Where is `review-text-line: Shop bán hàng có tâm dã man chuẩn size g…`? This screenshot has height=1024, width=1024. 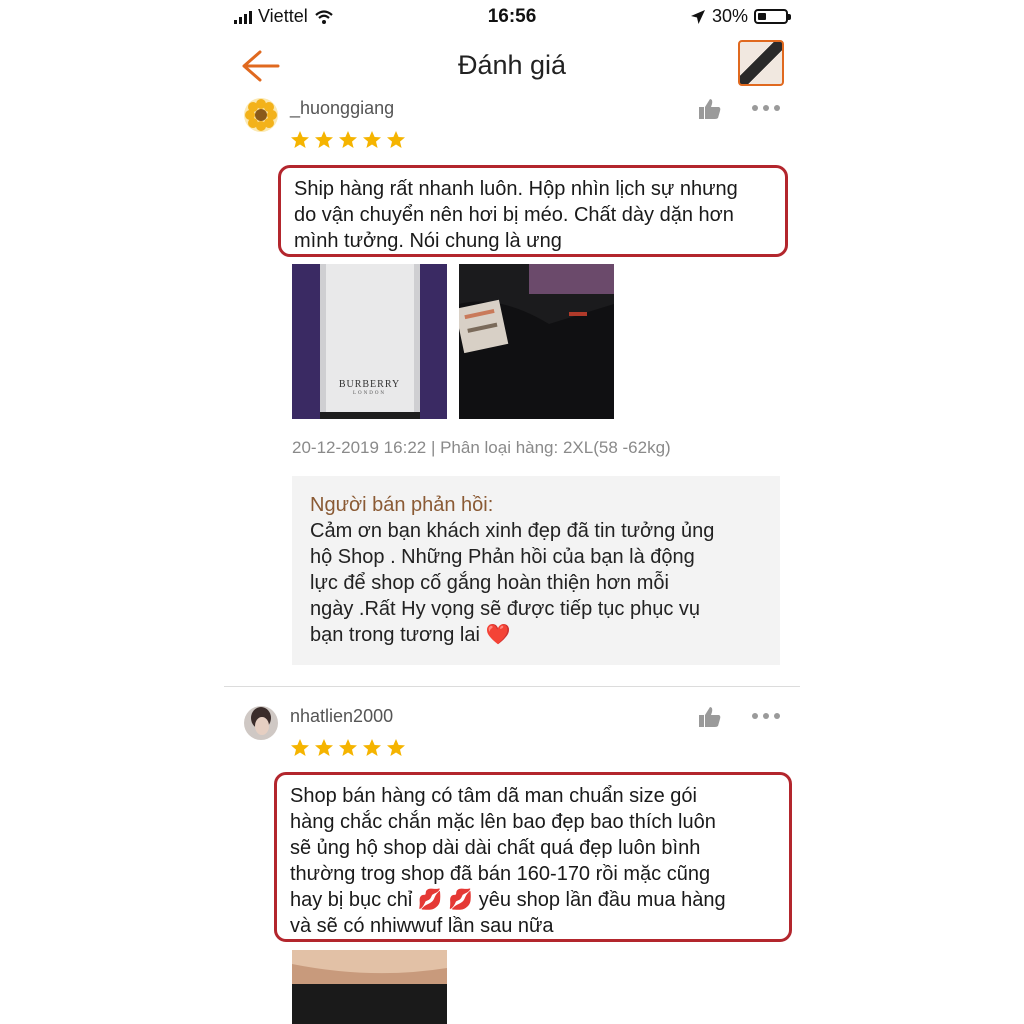 review-text-line: Shop bán hàng có tâm dã man chuẩn size g… is located at coordinates (493, 796).